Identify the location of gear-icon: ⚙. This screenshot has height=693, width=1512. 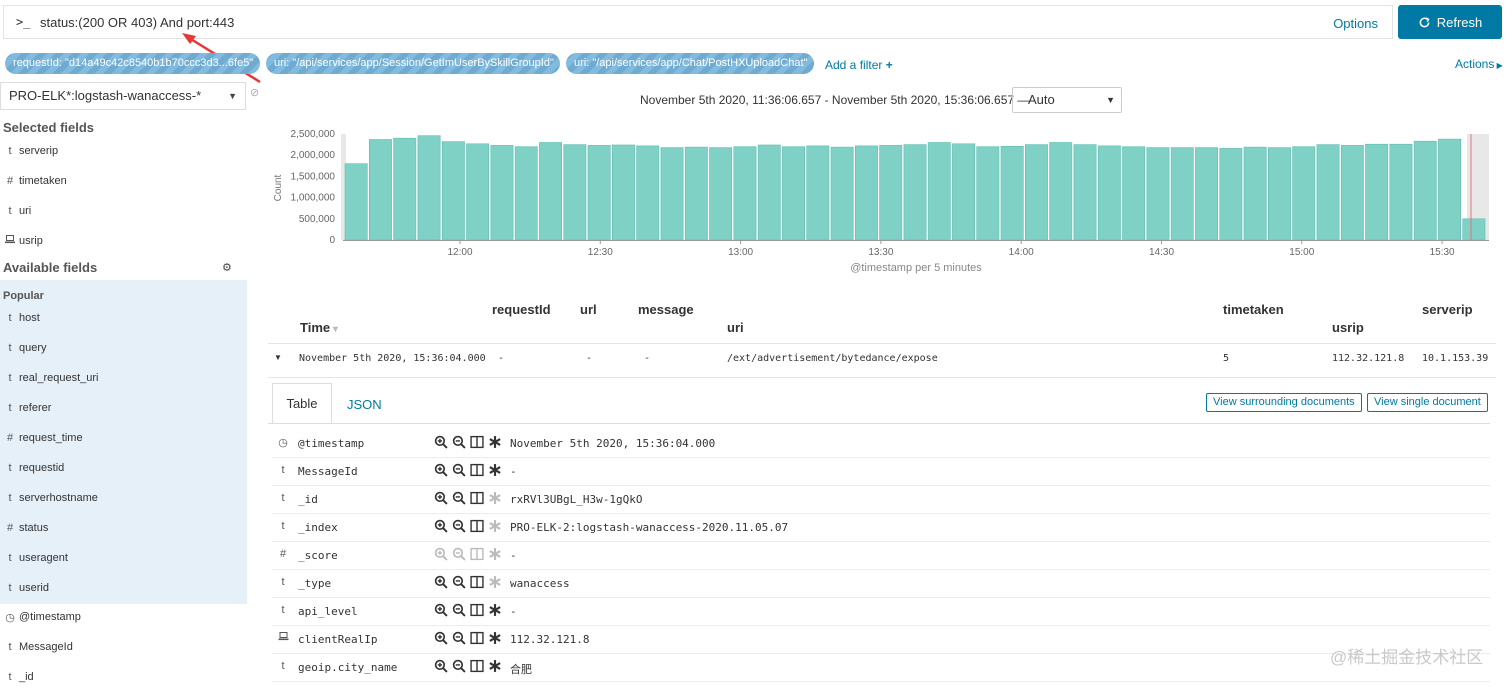
(227, 267).